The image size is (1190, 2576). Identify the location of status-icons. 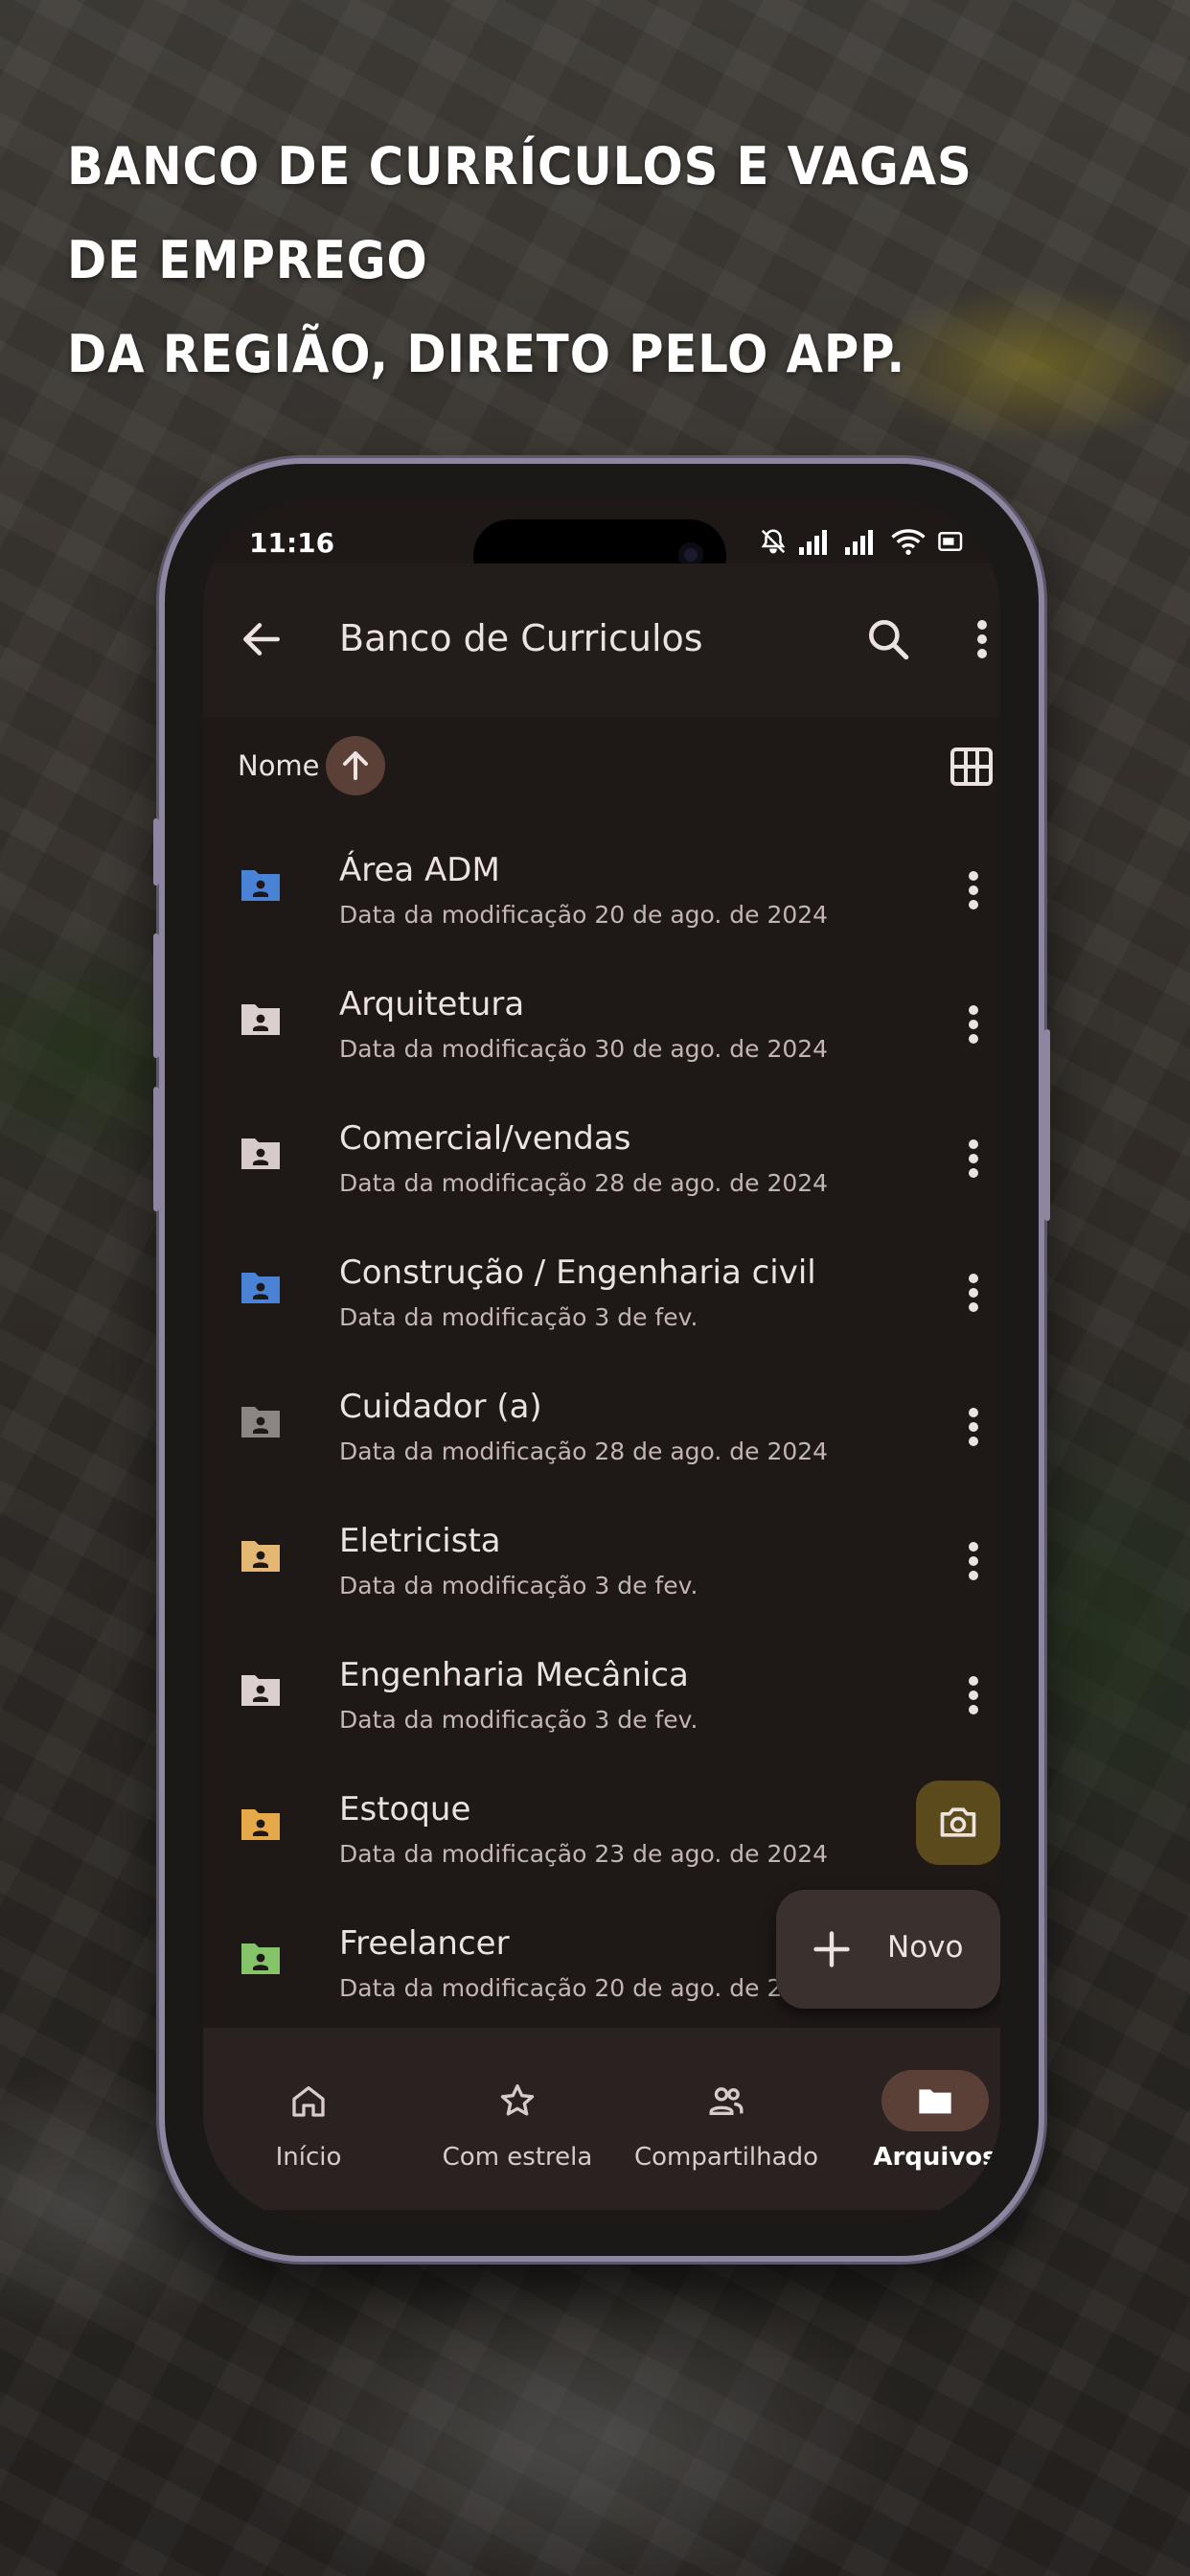
(863, 541).